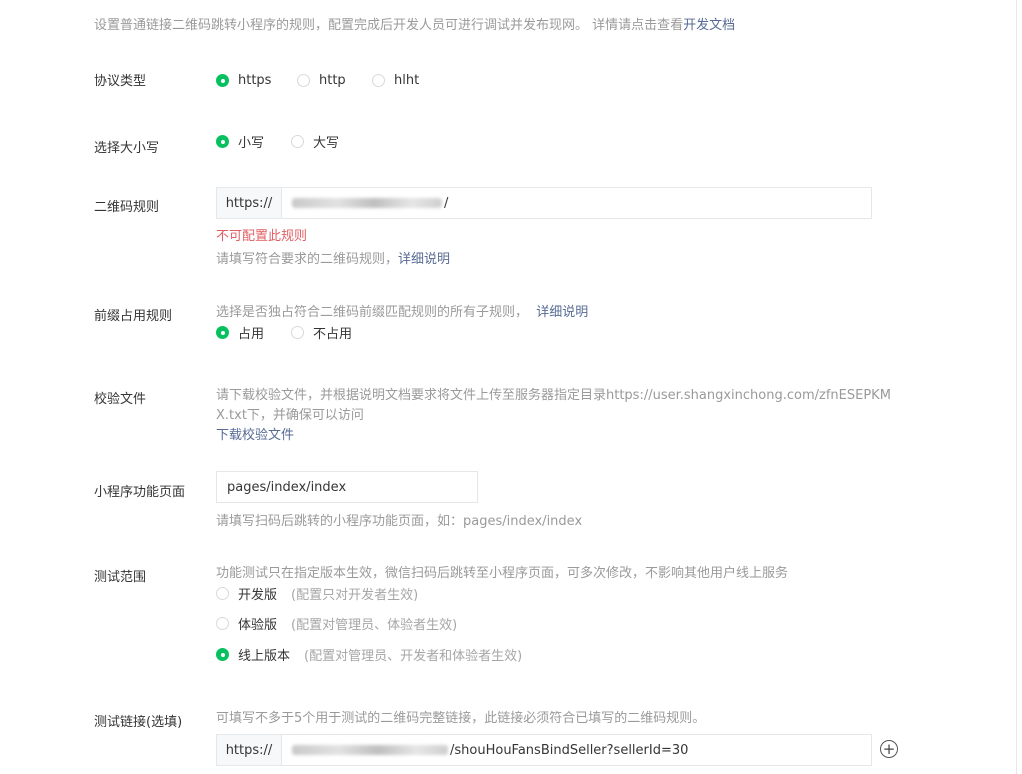 Image resolution: width=1022 pixels, height=774 pixels. What do you see at coordinates (258, 625) in the screenshot?
I see `scope-option-label: 体验版` at bounding box center [258, 625].